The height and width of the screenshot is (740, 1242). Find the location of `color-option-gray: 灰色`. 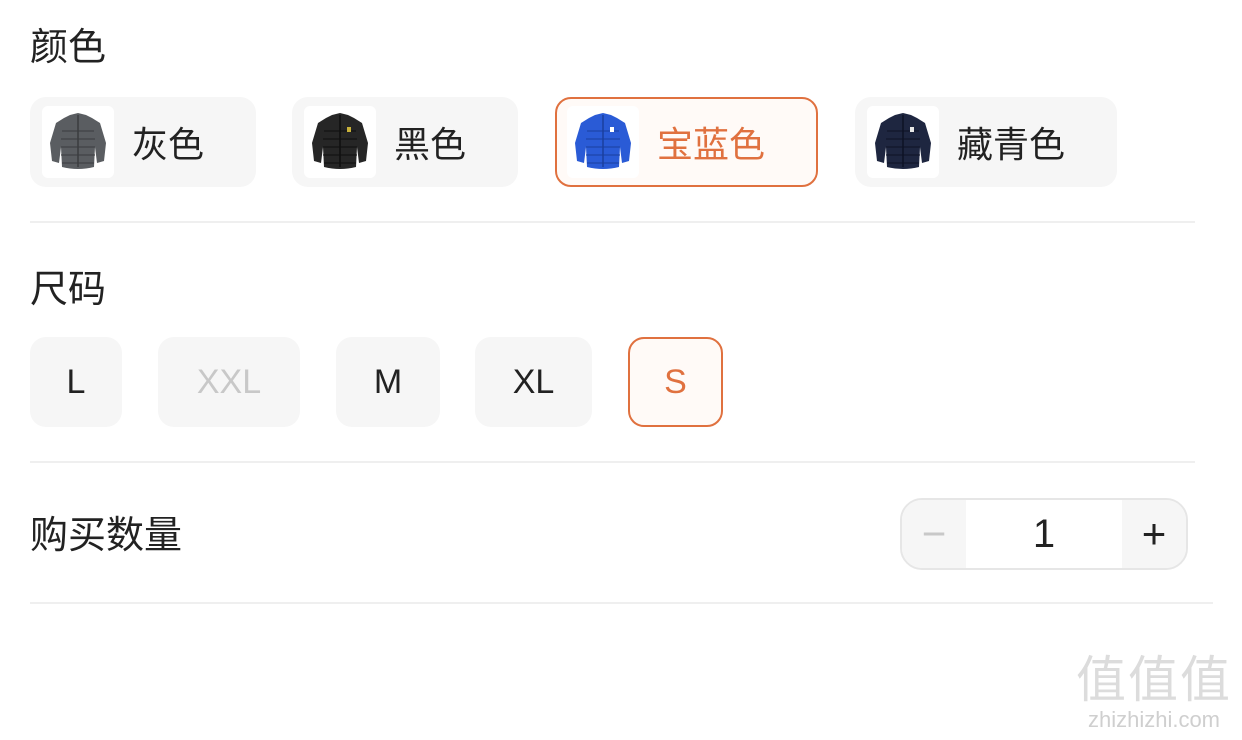

color-option-gray: 灰色 is located at coordinates (143, 142).